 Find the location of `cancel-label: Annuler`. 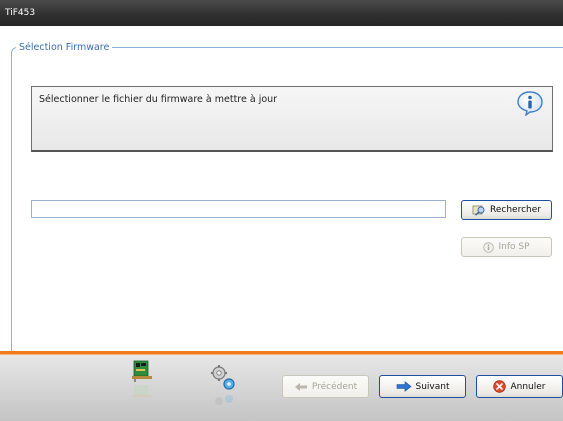

cancel-label: Annuler is located at coordinates (528, 386).